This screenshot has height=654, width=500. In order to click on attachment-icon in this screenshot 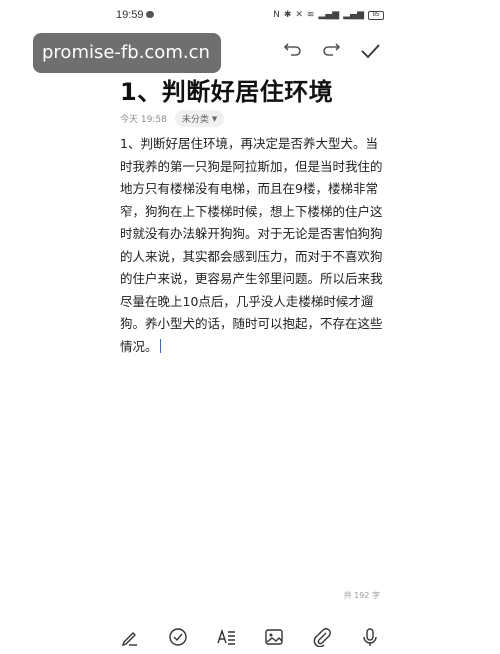, I will do `click(322, 637)`.